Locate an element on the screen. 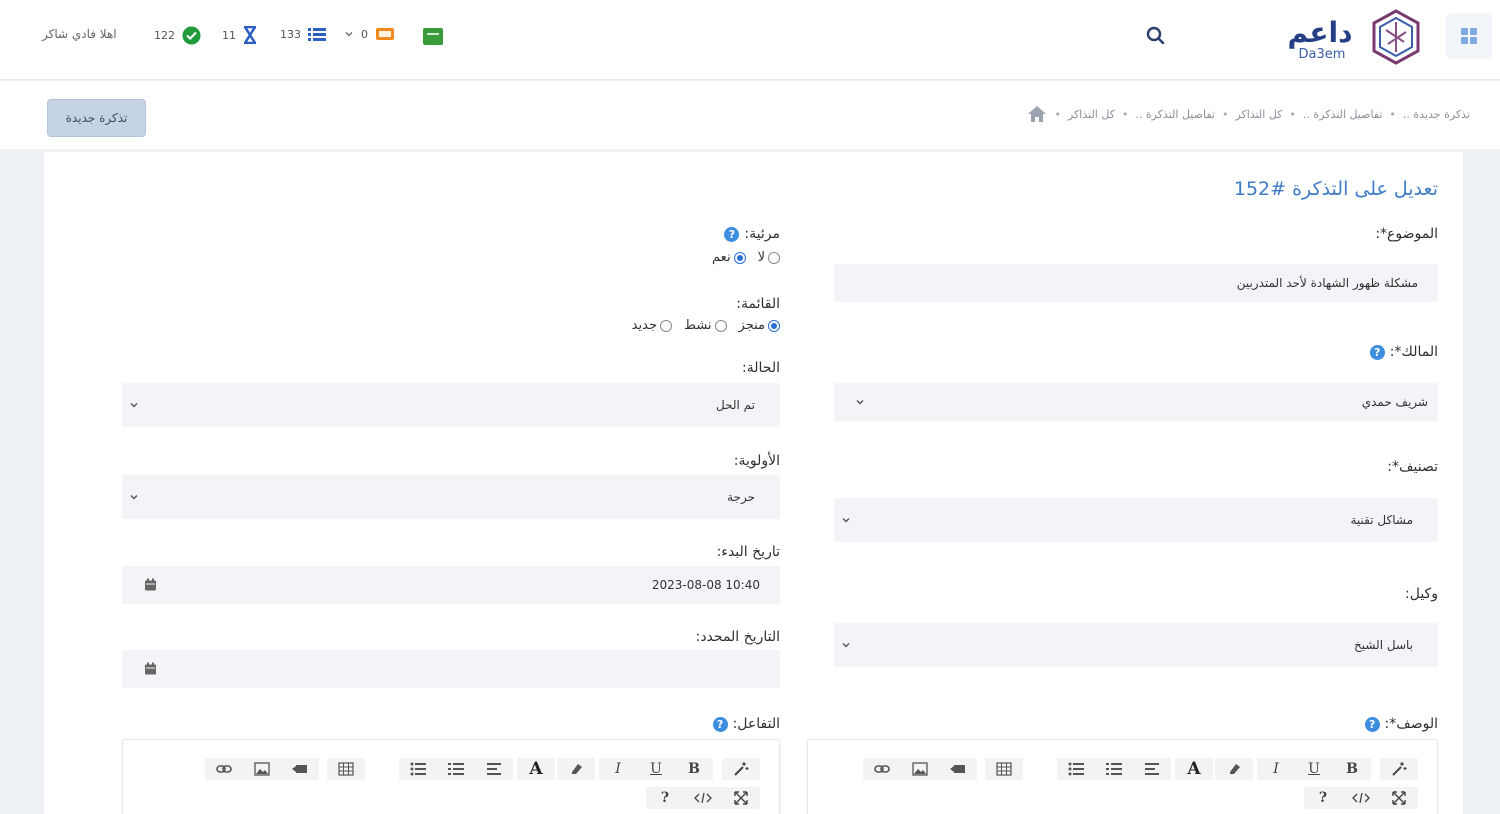 Image resolution: width=1500 pixels, height=814 pixels. subject-input: مشكلة ظهور الشهادة لأحد المتدربين is located at coordinates (1136, 283).